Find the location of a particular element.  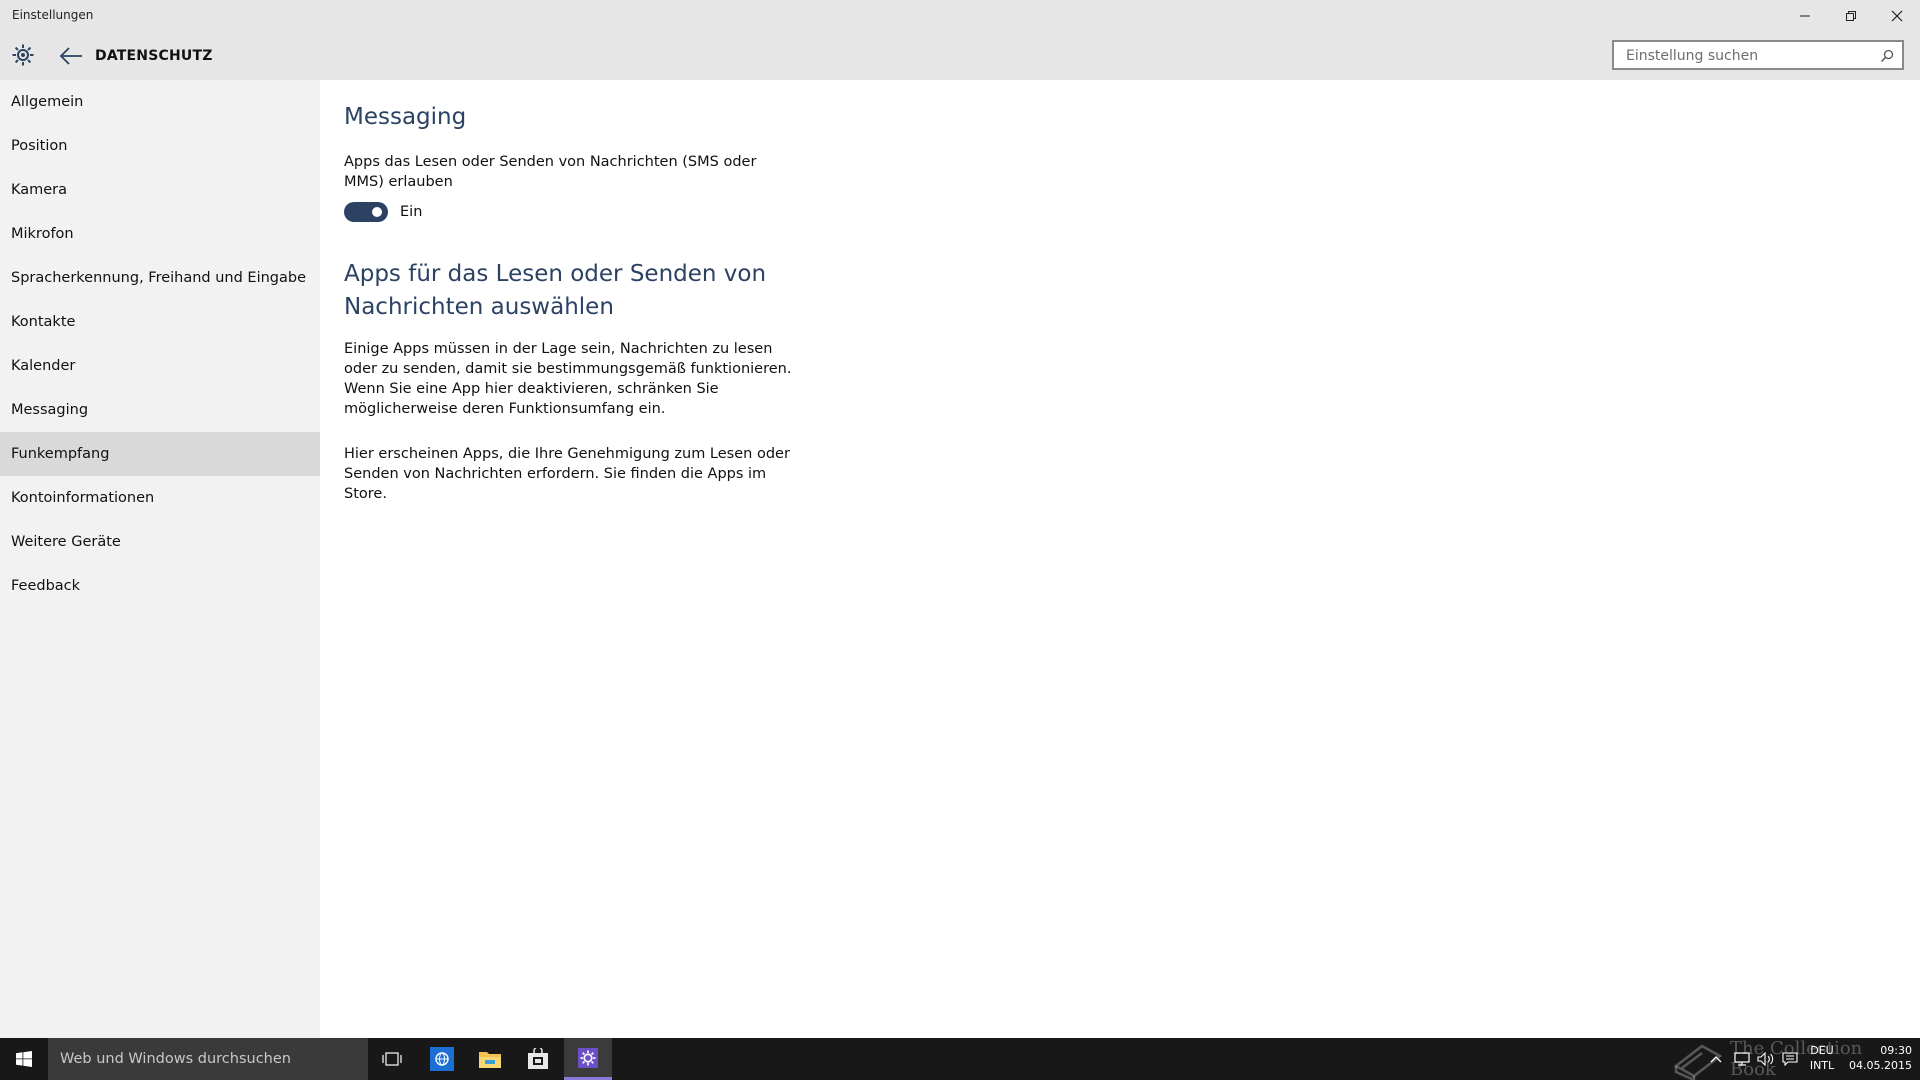

search-box is located at coordinates (1758, 55).